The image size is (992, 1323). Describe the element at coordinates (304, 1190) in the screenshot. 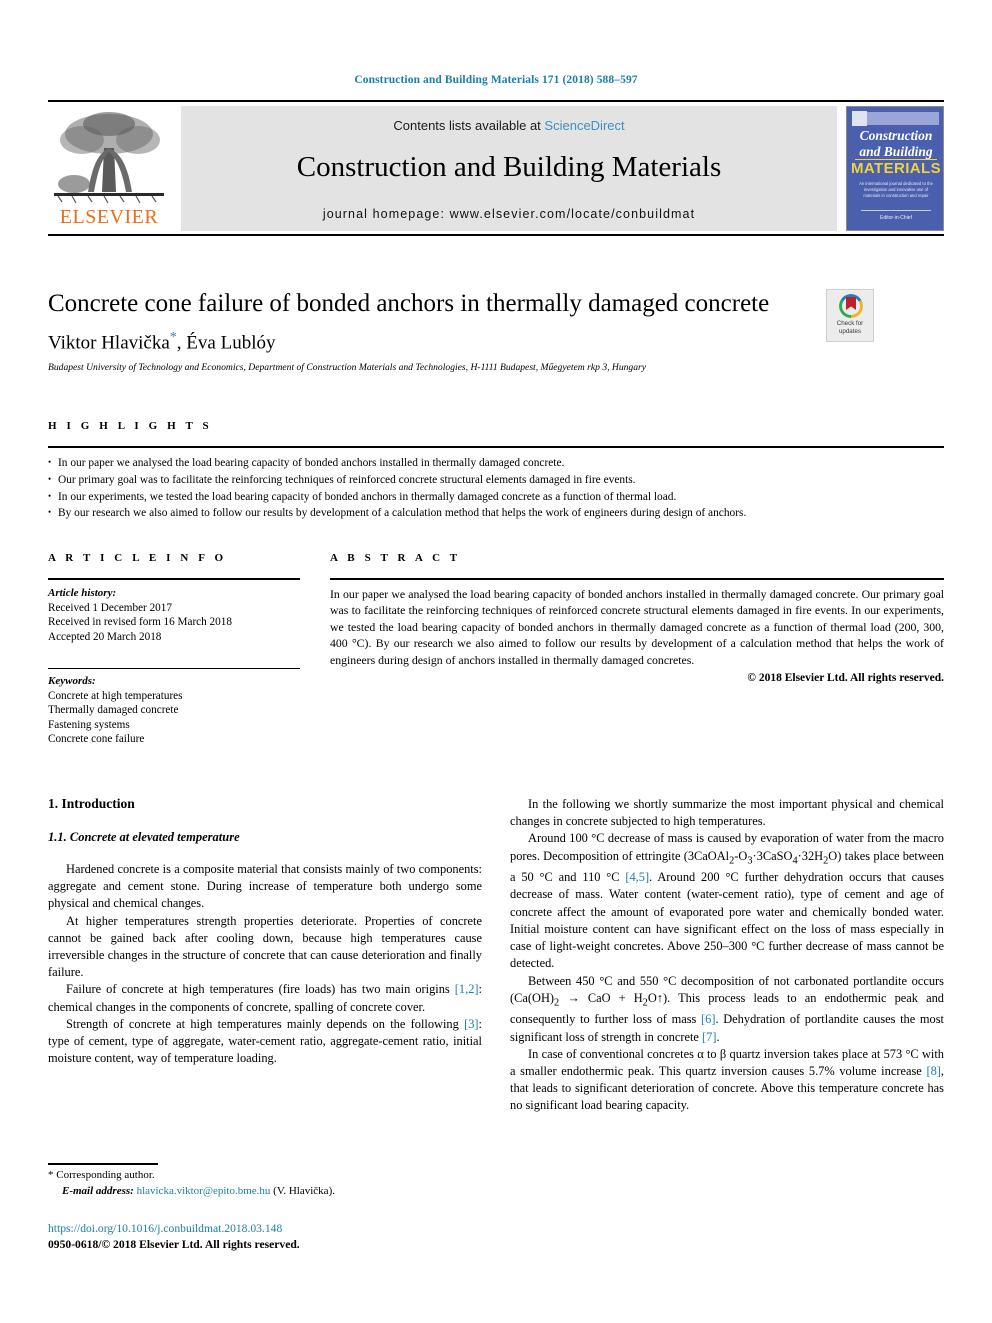

I see `email-owner: (V. Hlavička).` at that location.